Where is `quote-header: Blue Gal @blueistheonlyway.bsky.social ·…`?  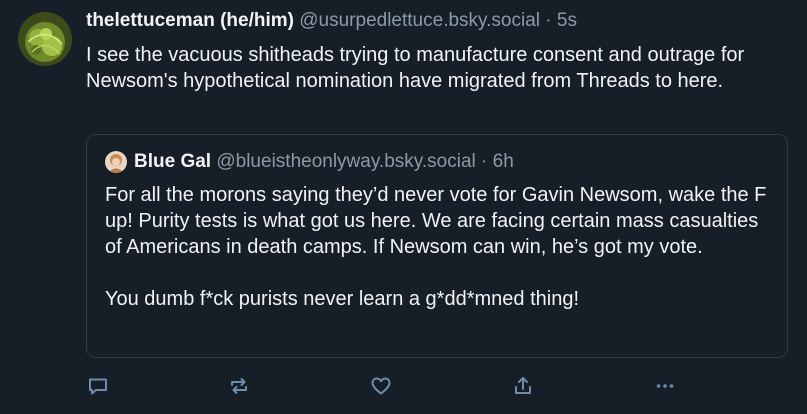
quote-header: Blue Gal @blueistheonlyway.bsky.social ·… is located at coordinates (324, 162).